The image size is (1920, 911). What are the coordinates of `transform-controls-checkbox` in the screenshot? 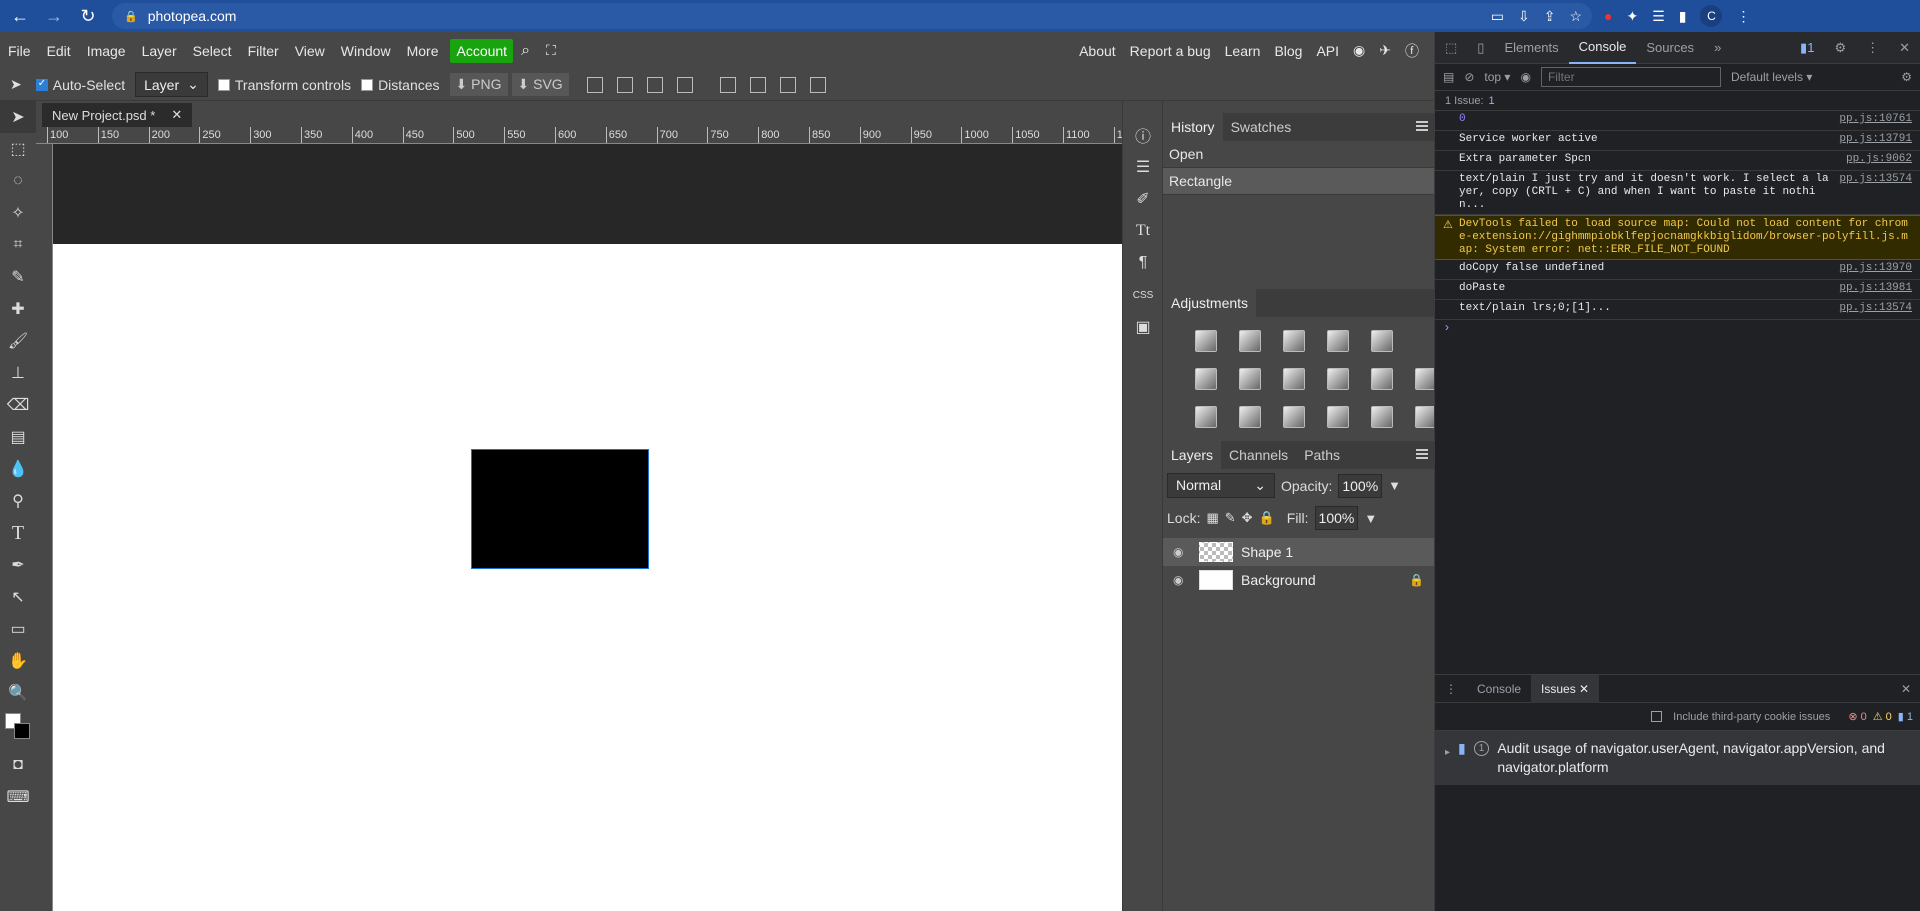 It's located at (223, 84).